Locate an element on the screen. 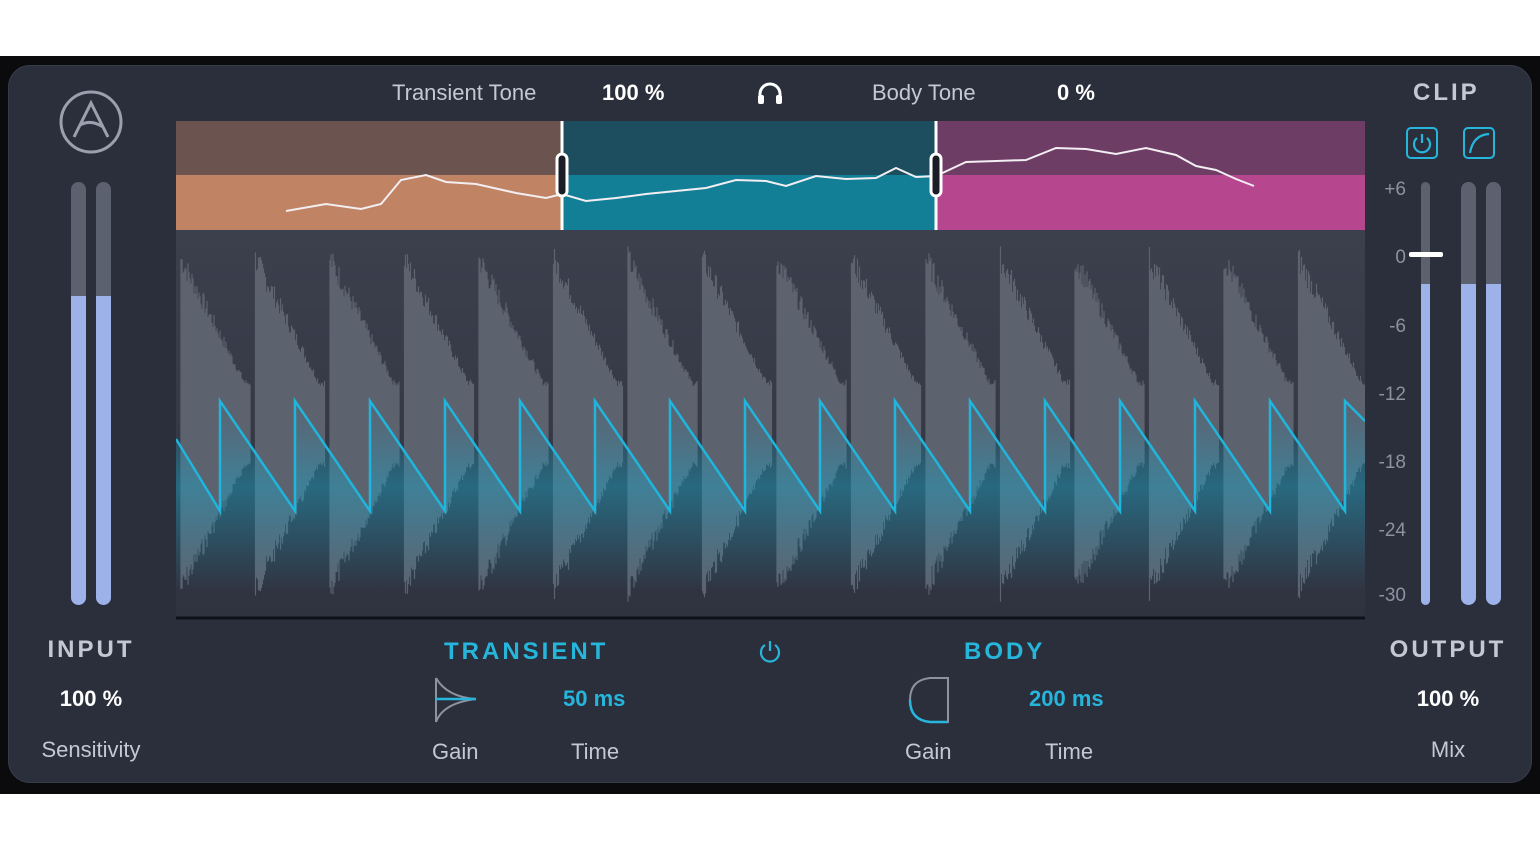  body-gain-icon is located at coordinates (929, 700).